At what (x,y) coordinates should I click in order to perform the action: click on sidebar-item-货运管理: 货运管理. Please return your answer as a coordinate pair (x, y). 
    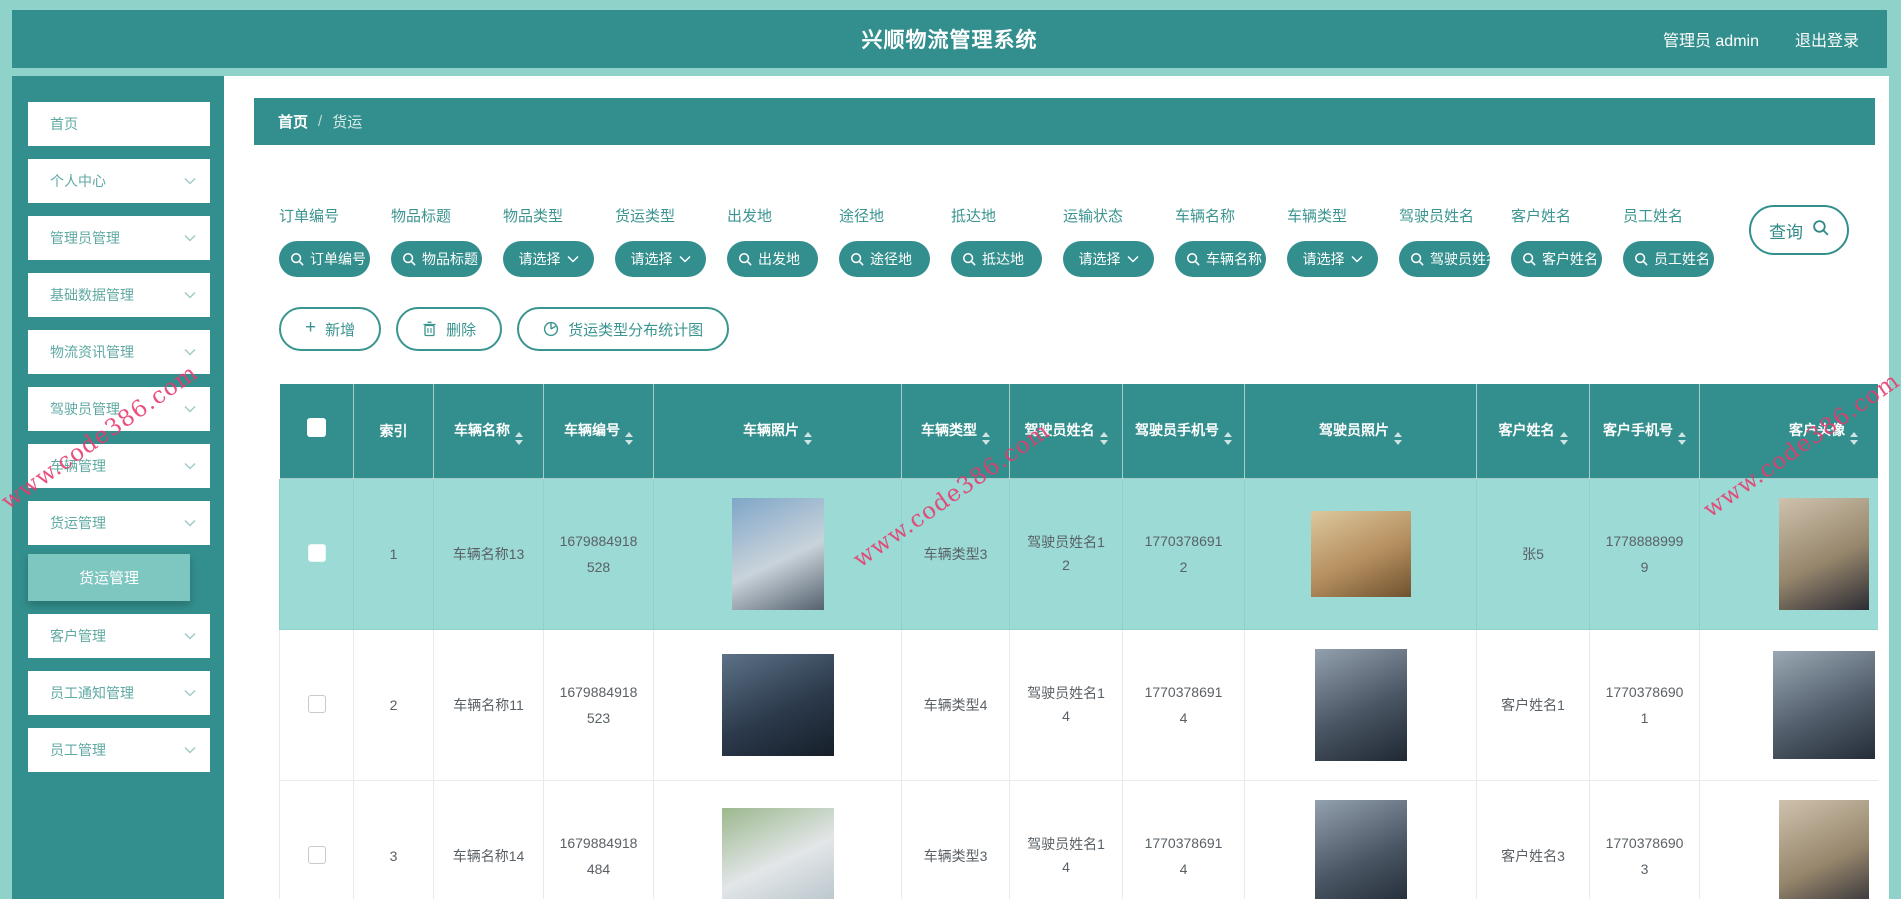
    Looking at the image, I should click on (119, 523).